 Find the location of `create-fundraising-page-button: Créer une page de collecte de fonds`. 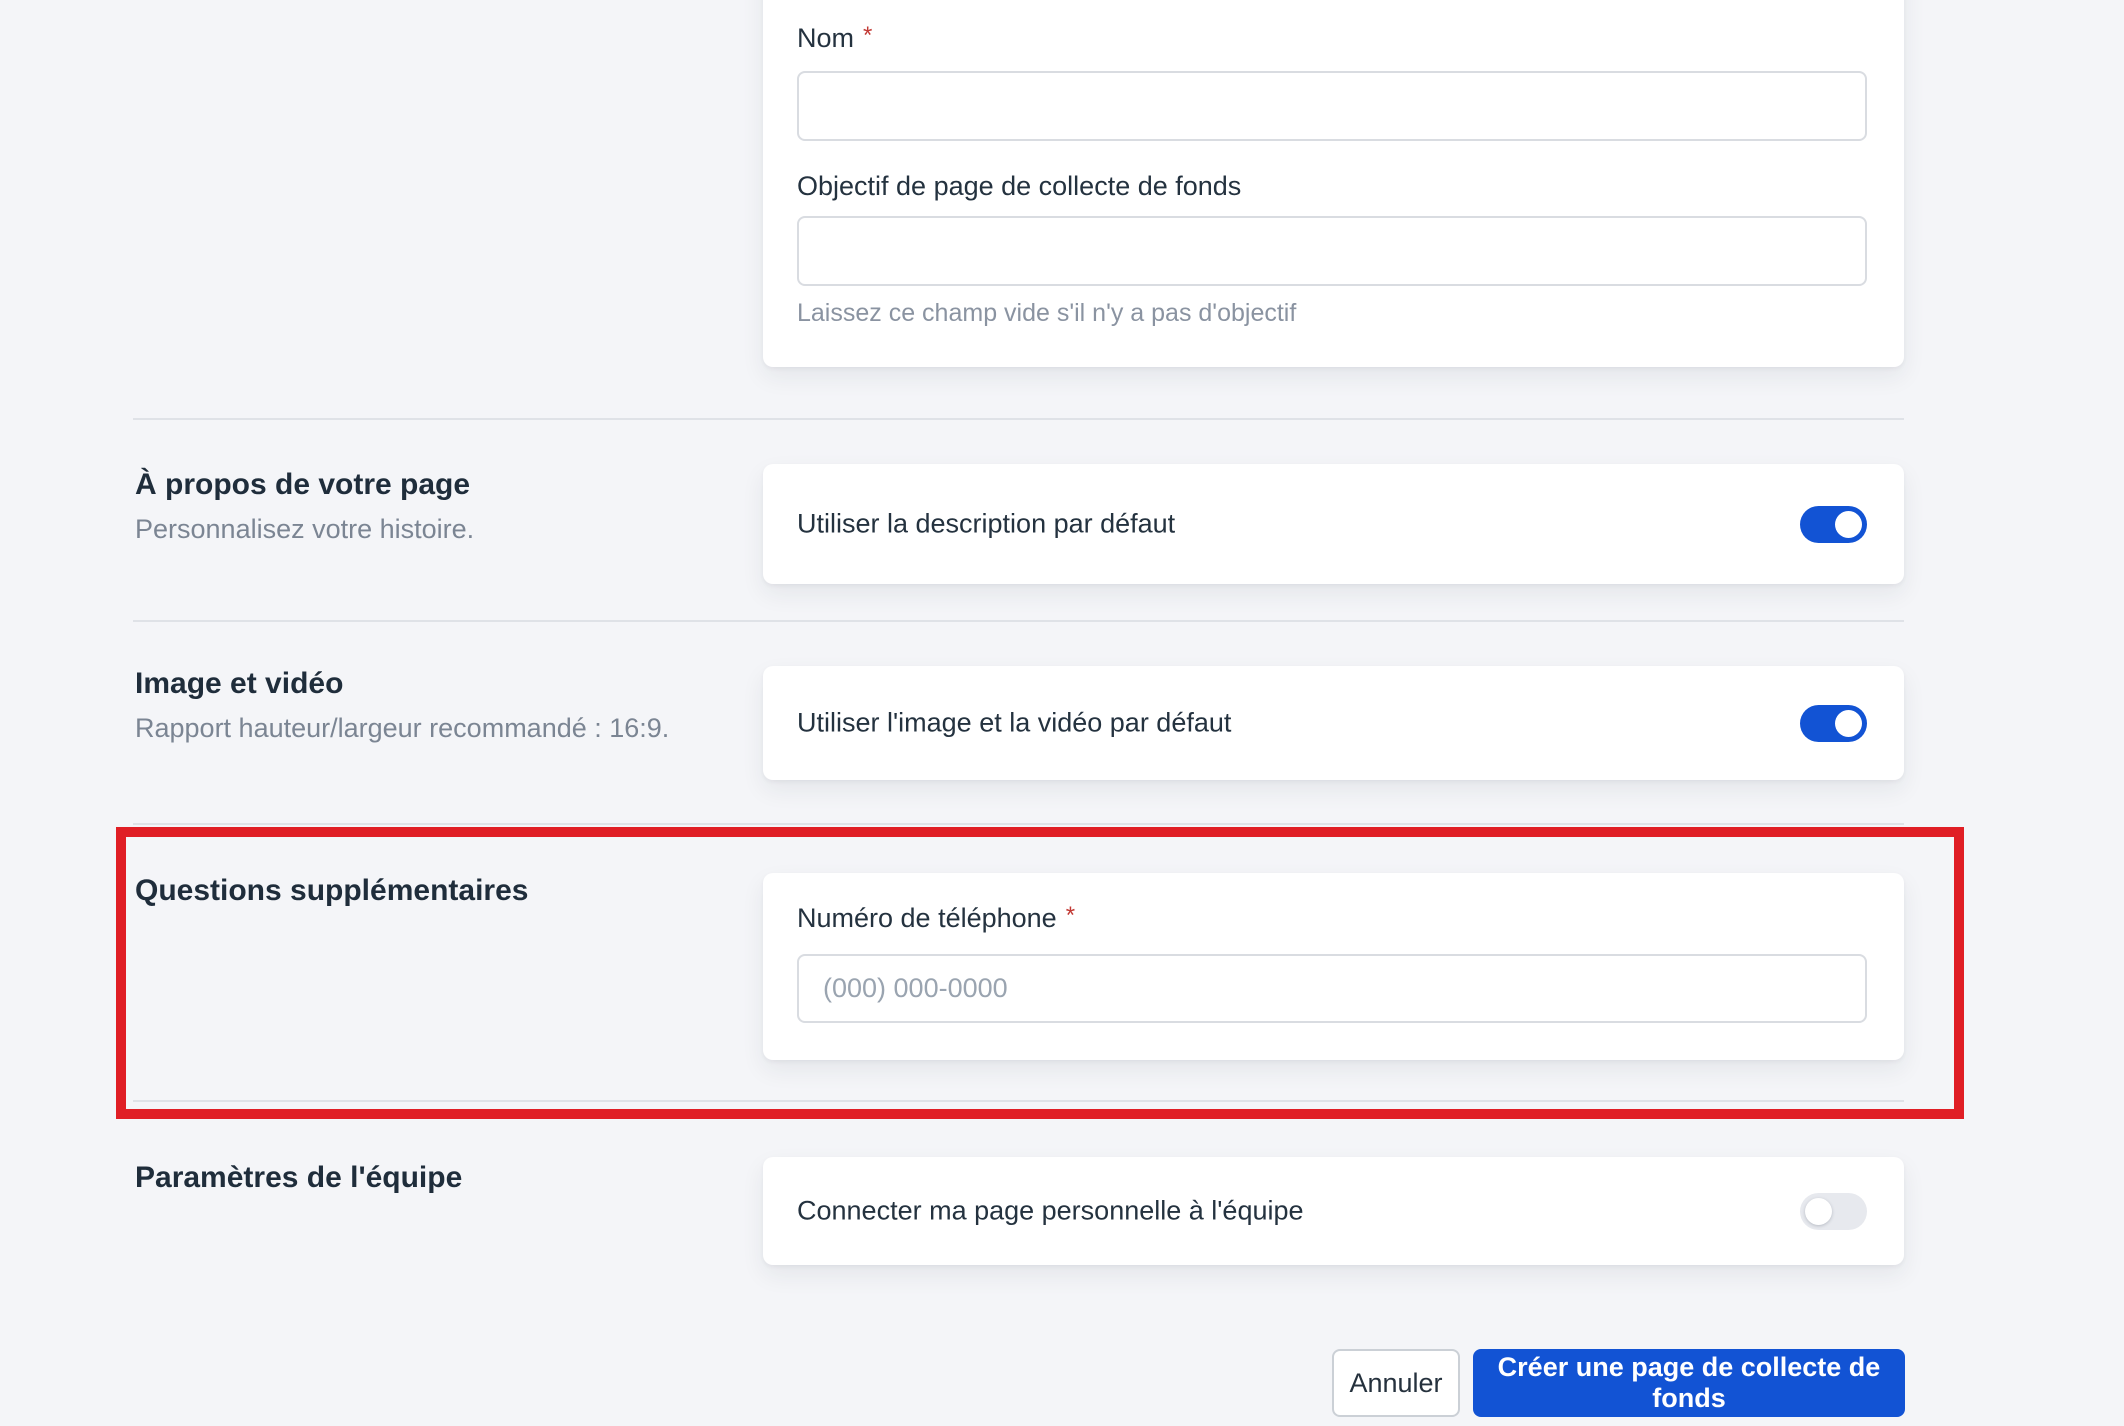

create-fundraising-page-button: Créer une page de collecte de fonds is located at coordinates (1689, 1383).